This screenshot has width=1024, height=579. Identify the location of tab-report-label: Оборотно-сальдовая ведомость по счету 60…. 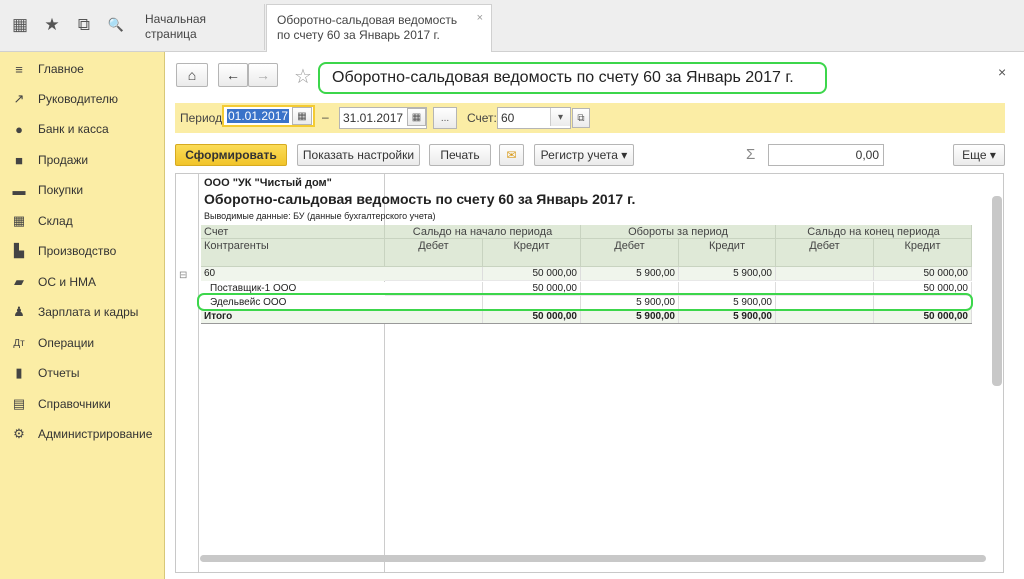
(367, 27).